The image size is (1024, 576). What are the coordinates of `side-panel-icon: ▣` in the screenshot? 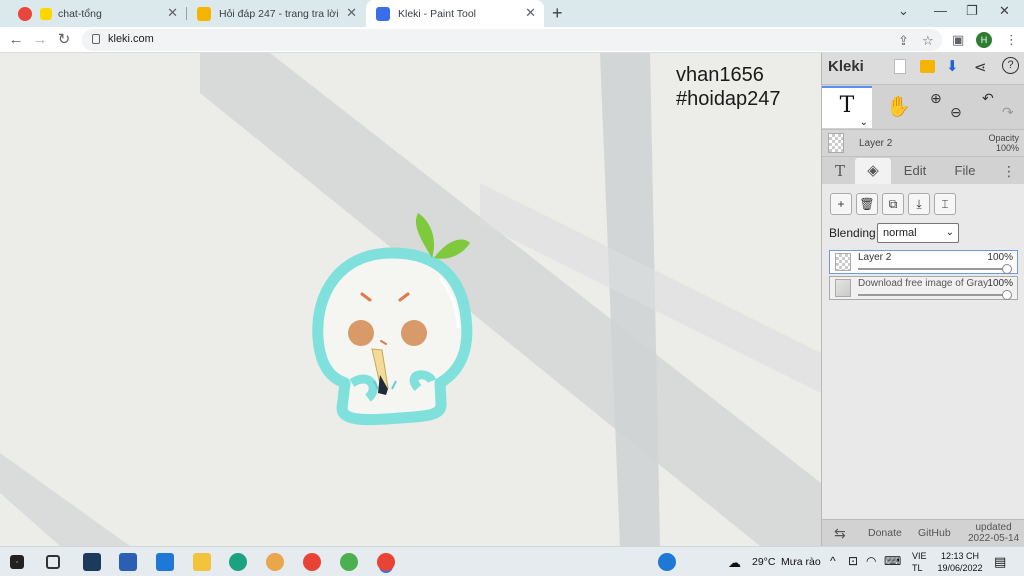 It's located at (958, 40).